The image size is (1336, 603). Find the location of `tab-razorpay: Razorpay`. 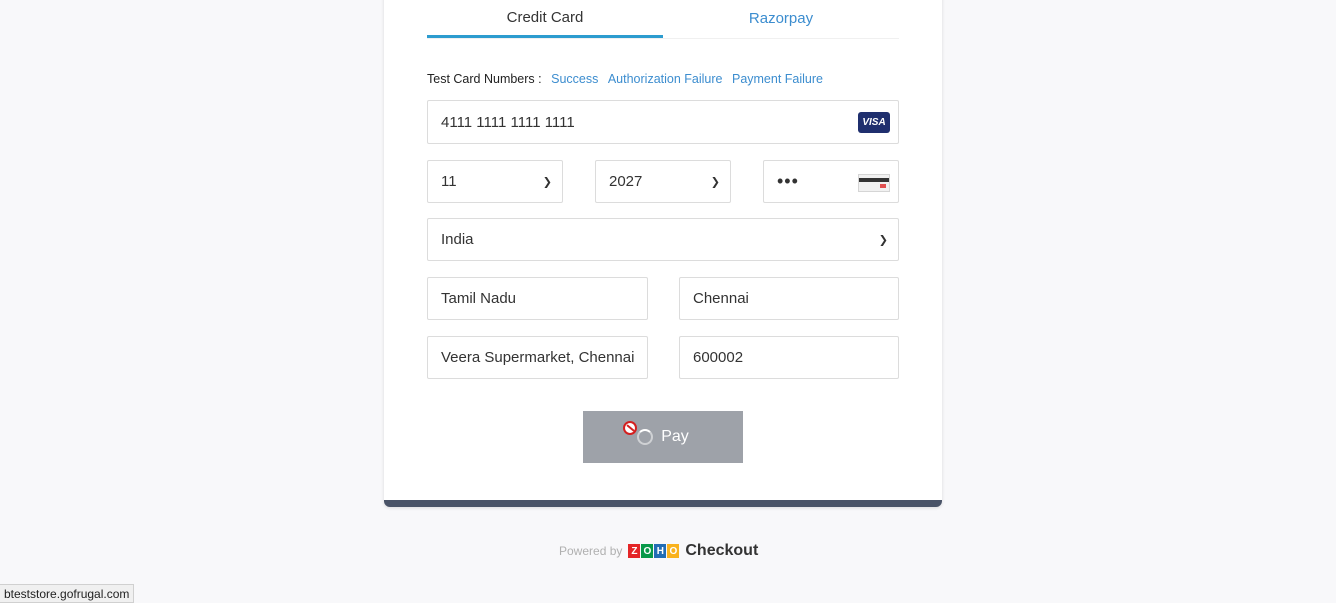

tab-razorpay: Razorpay is located at coordinates (781, 18).